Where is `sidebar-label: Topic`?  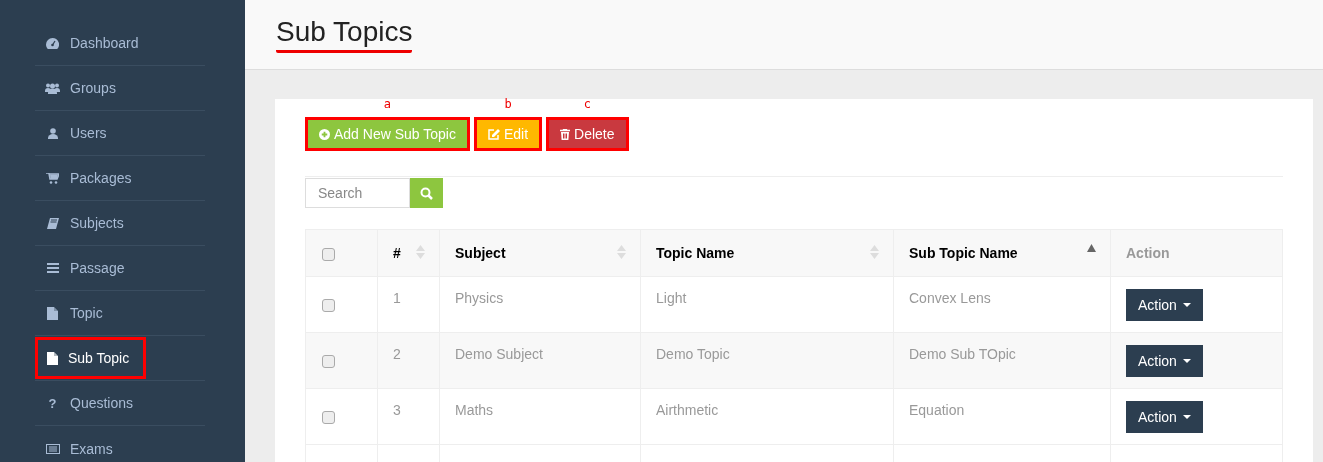
sidebar-label: Topic is located at coordinates (86, 313).